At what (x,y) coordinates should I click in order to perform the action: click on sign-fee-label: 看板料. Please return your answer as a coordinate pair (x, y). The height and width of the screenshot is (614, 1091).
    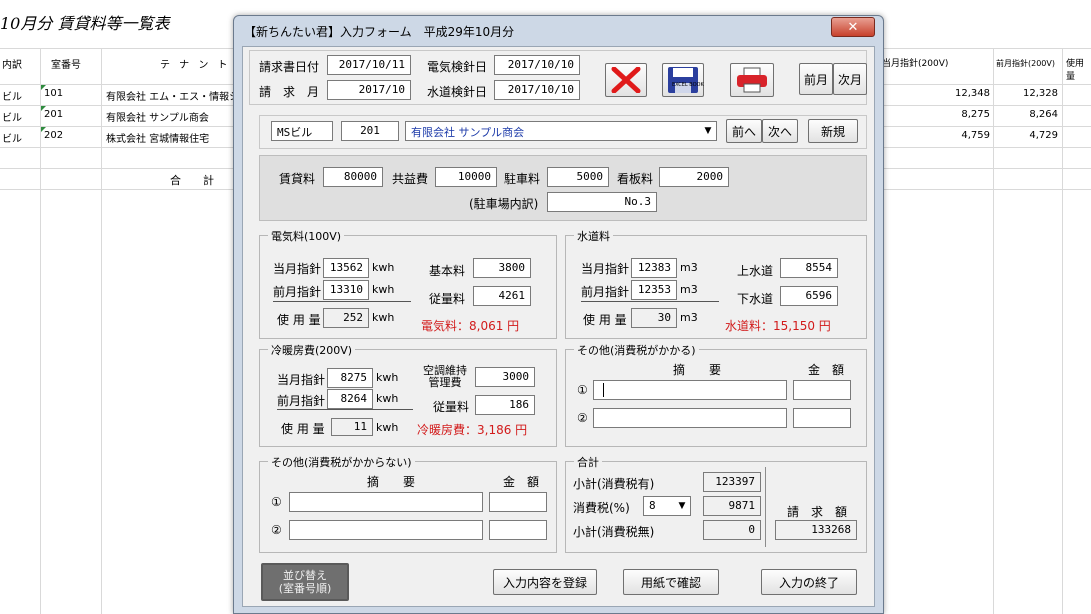
    Looking at the image, I should click on (635, 179).